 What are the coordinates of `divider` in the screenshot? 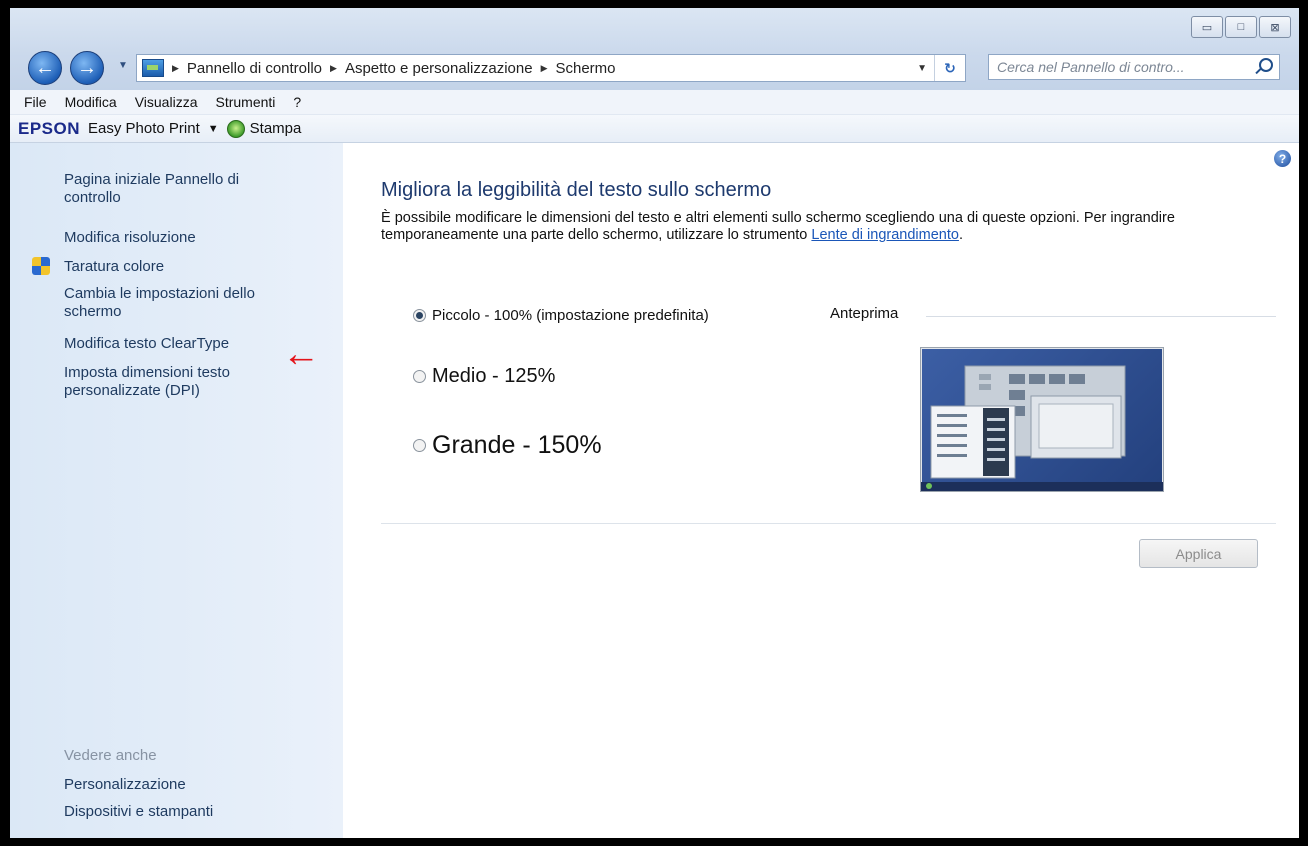 It's located at (828, 523).